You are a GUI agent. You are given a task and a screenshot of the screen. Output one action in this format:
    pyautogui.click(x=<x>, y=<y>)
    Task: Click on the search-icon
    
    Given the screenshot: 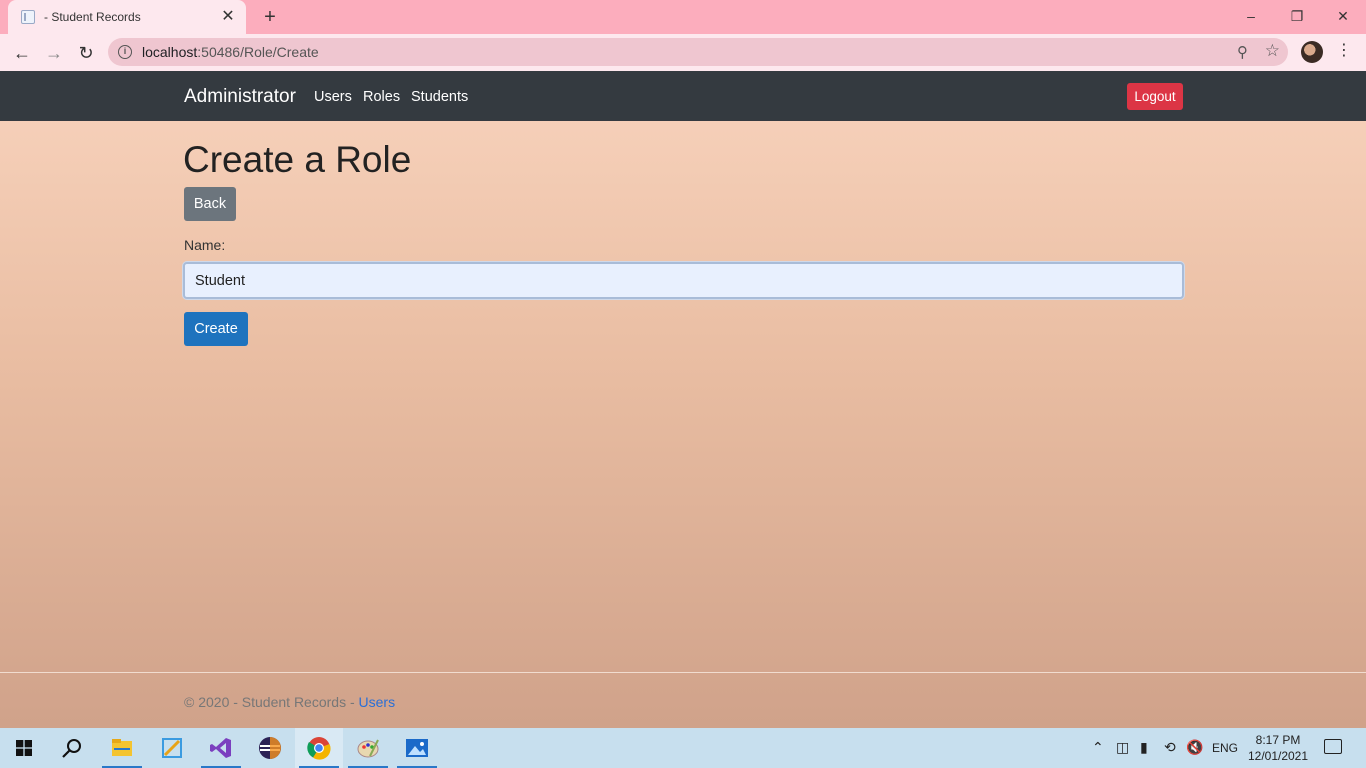 What is the action you would take?
    pyautogui.click(x=71, y=748)
    